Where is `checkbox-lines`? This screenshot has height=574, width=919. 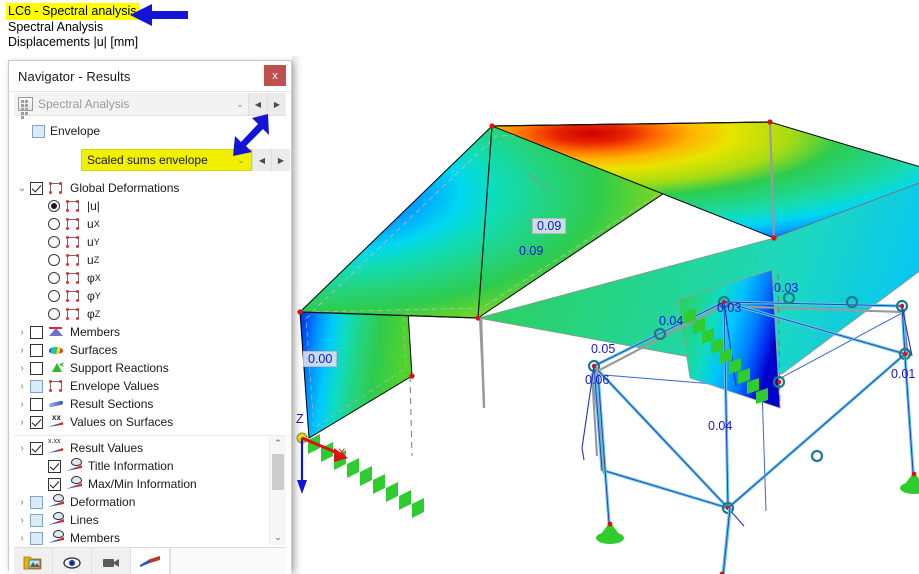 checkbox-lines is located at coordinates (36, 520).